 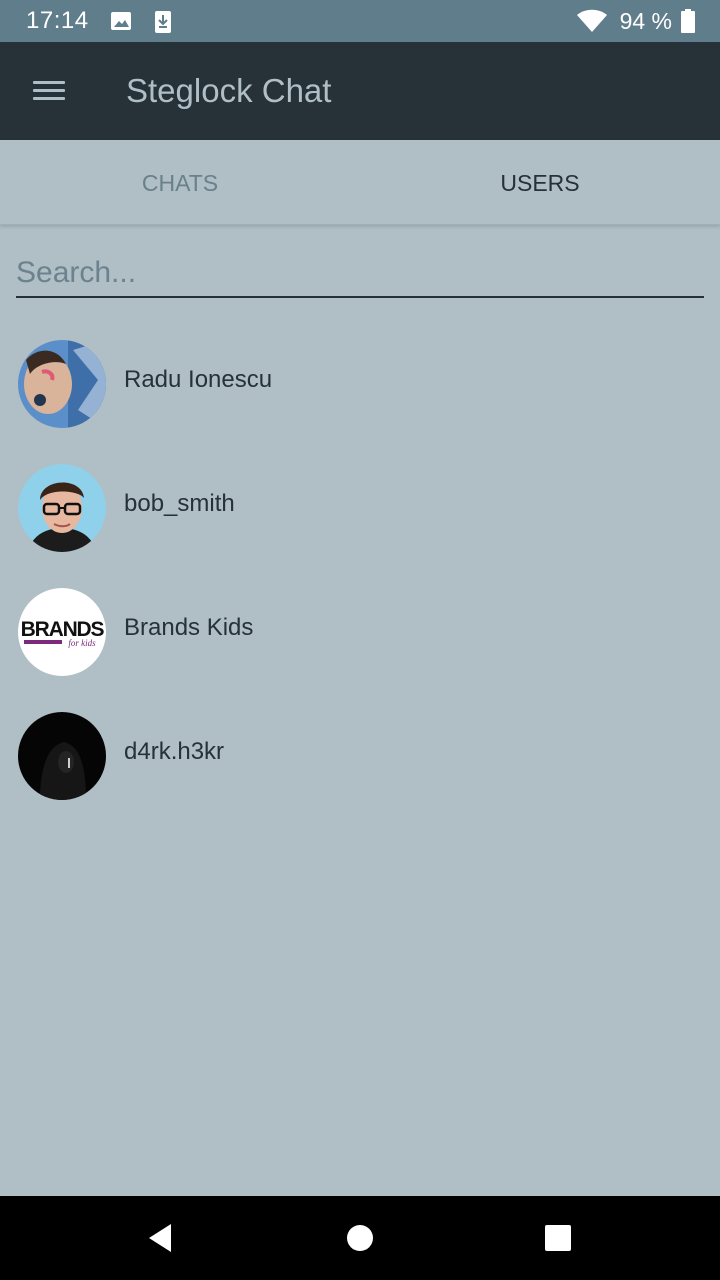 I want to click on tab-users: USERS, so click(x=540, y=182).